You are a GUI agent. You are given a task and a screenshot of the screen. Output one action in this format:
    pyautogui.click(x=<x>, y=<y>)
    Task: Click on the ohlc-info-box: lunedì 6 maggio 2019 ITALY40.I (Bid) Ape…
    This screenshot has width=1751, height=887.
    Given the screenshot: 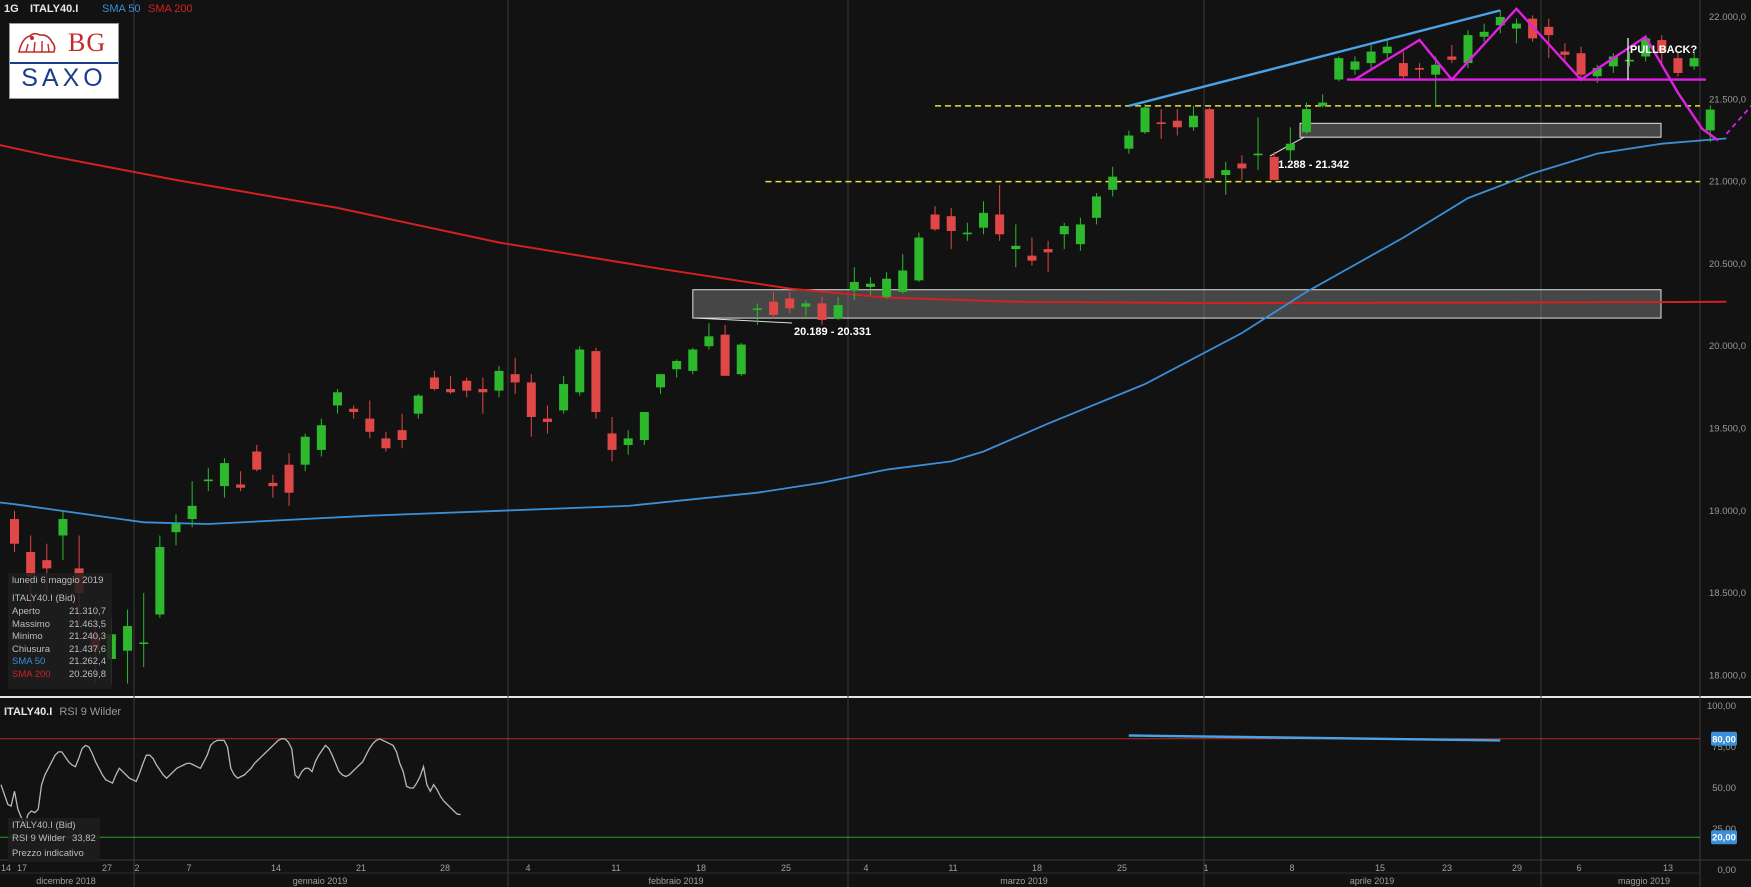 What is the action you would take?
    pyautogui.click(x=60, y=631)
    